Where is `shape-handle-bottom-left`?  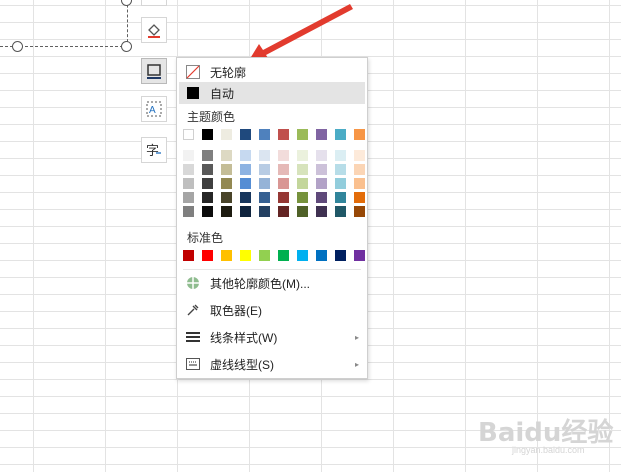 shape-handle-bottom-left is located at coordinates (17, 46).